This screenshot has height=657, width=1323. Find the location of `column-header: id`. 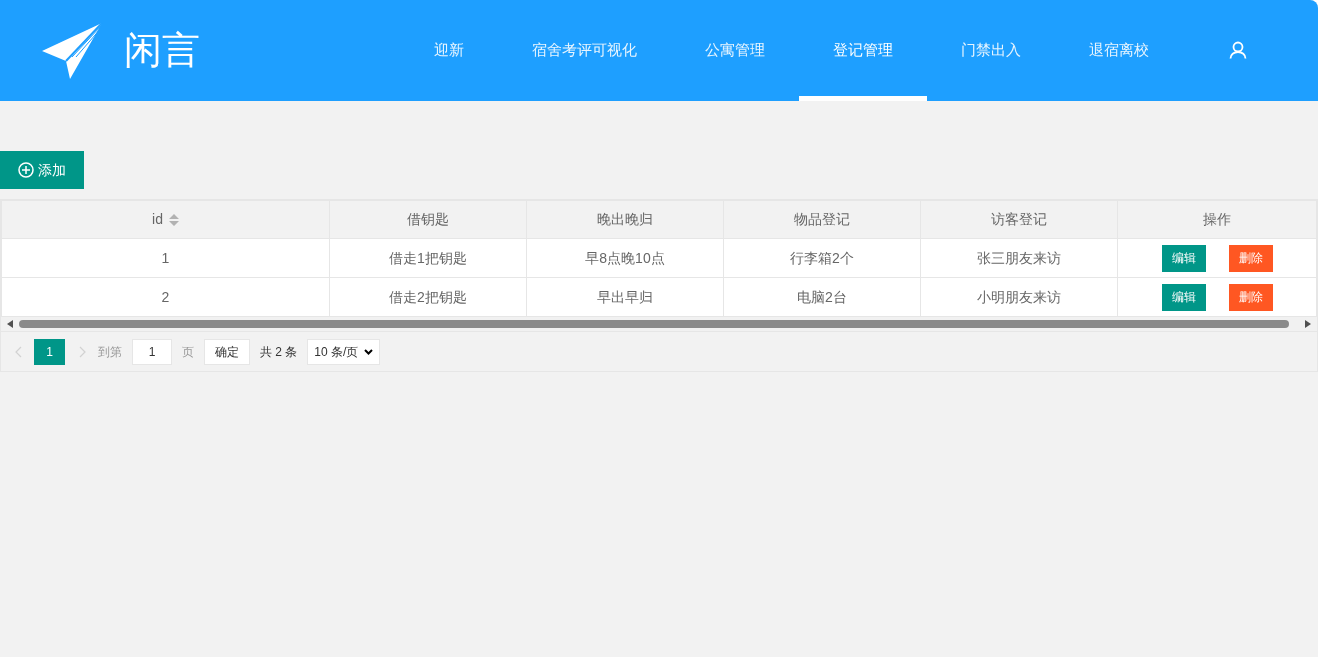

column-header: id is located at coordinates (157, 219).